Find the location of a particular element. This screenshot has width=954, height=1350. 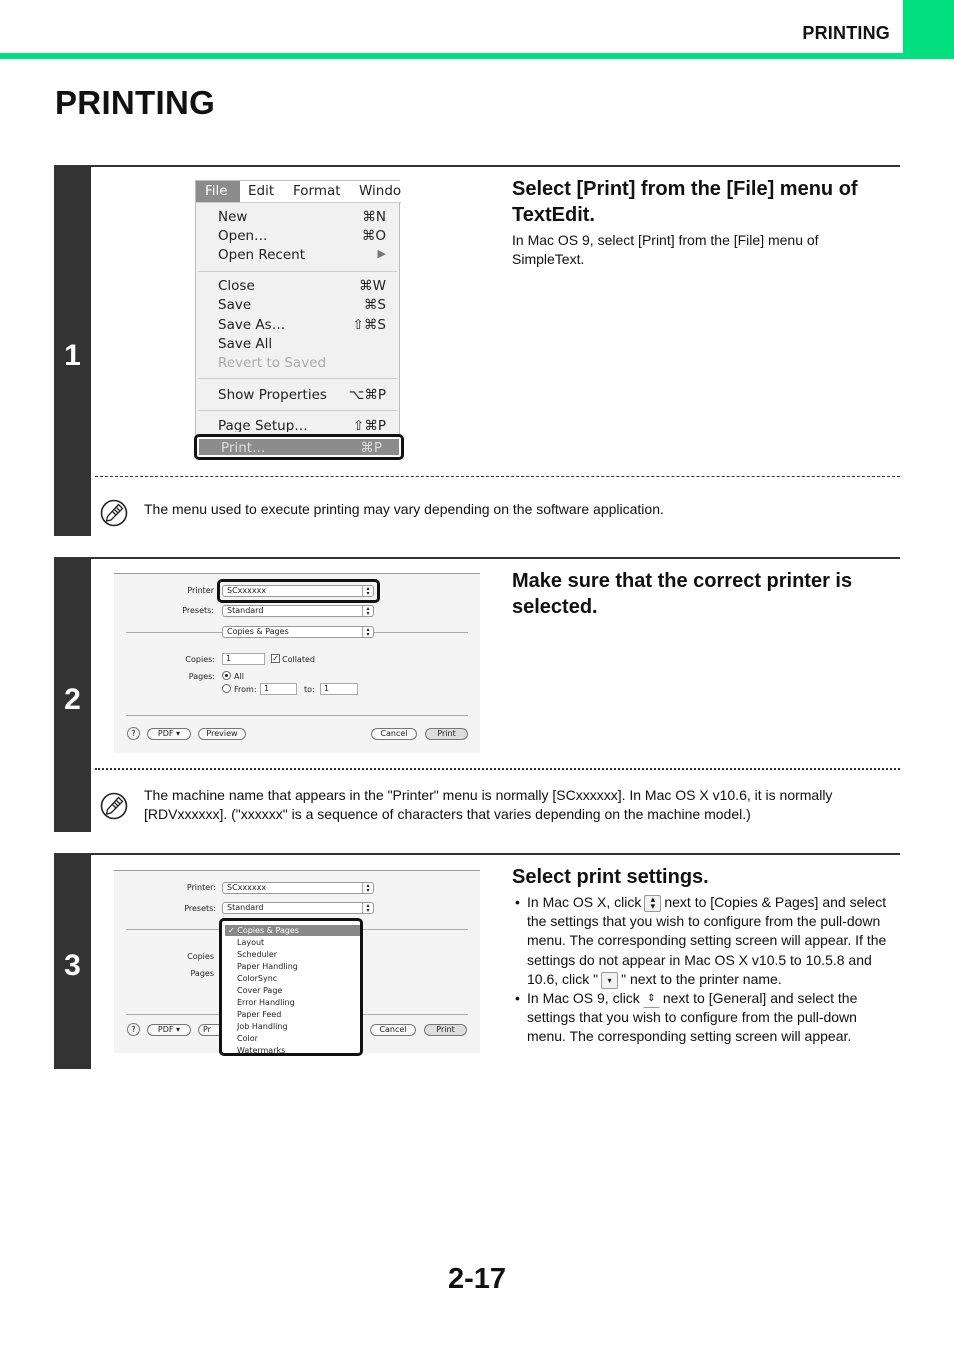

menu-item-shortcut: ⇧⌘P is located at coordinates (369, 425).